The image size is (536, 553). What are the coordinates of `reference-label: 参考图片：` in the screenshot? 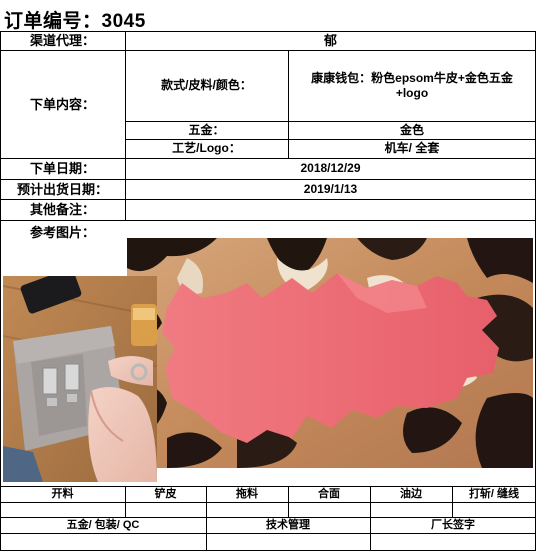 It's located at (62, 232).